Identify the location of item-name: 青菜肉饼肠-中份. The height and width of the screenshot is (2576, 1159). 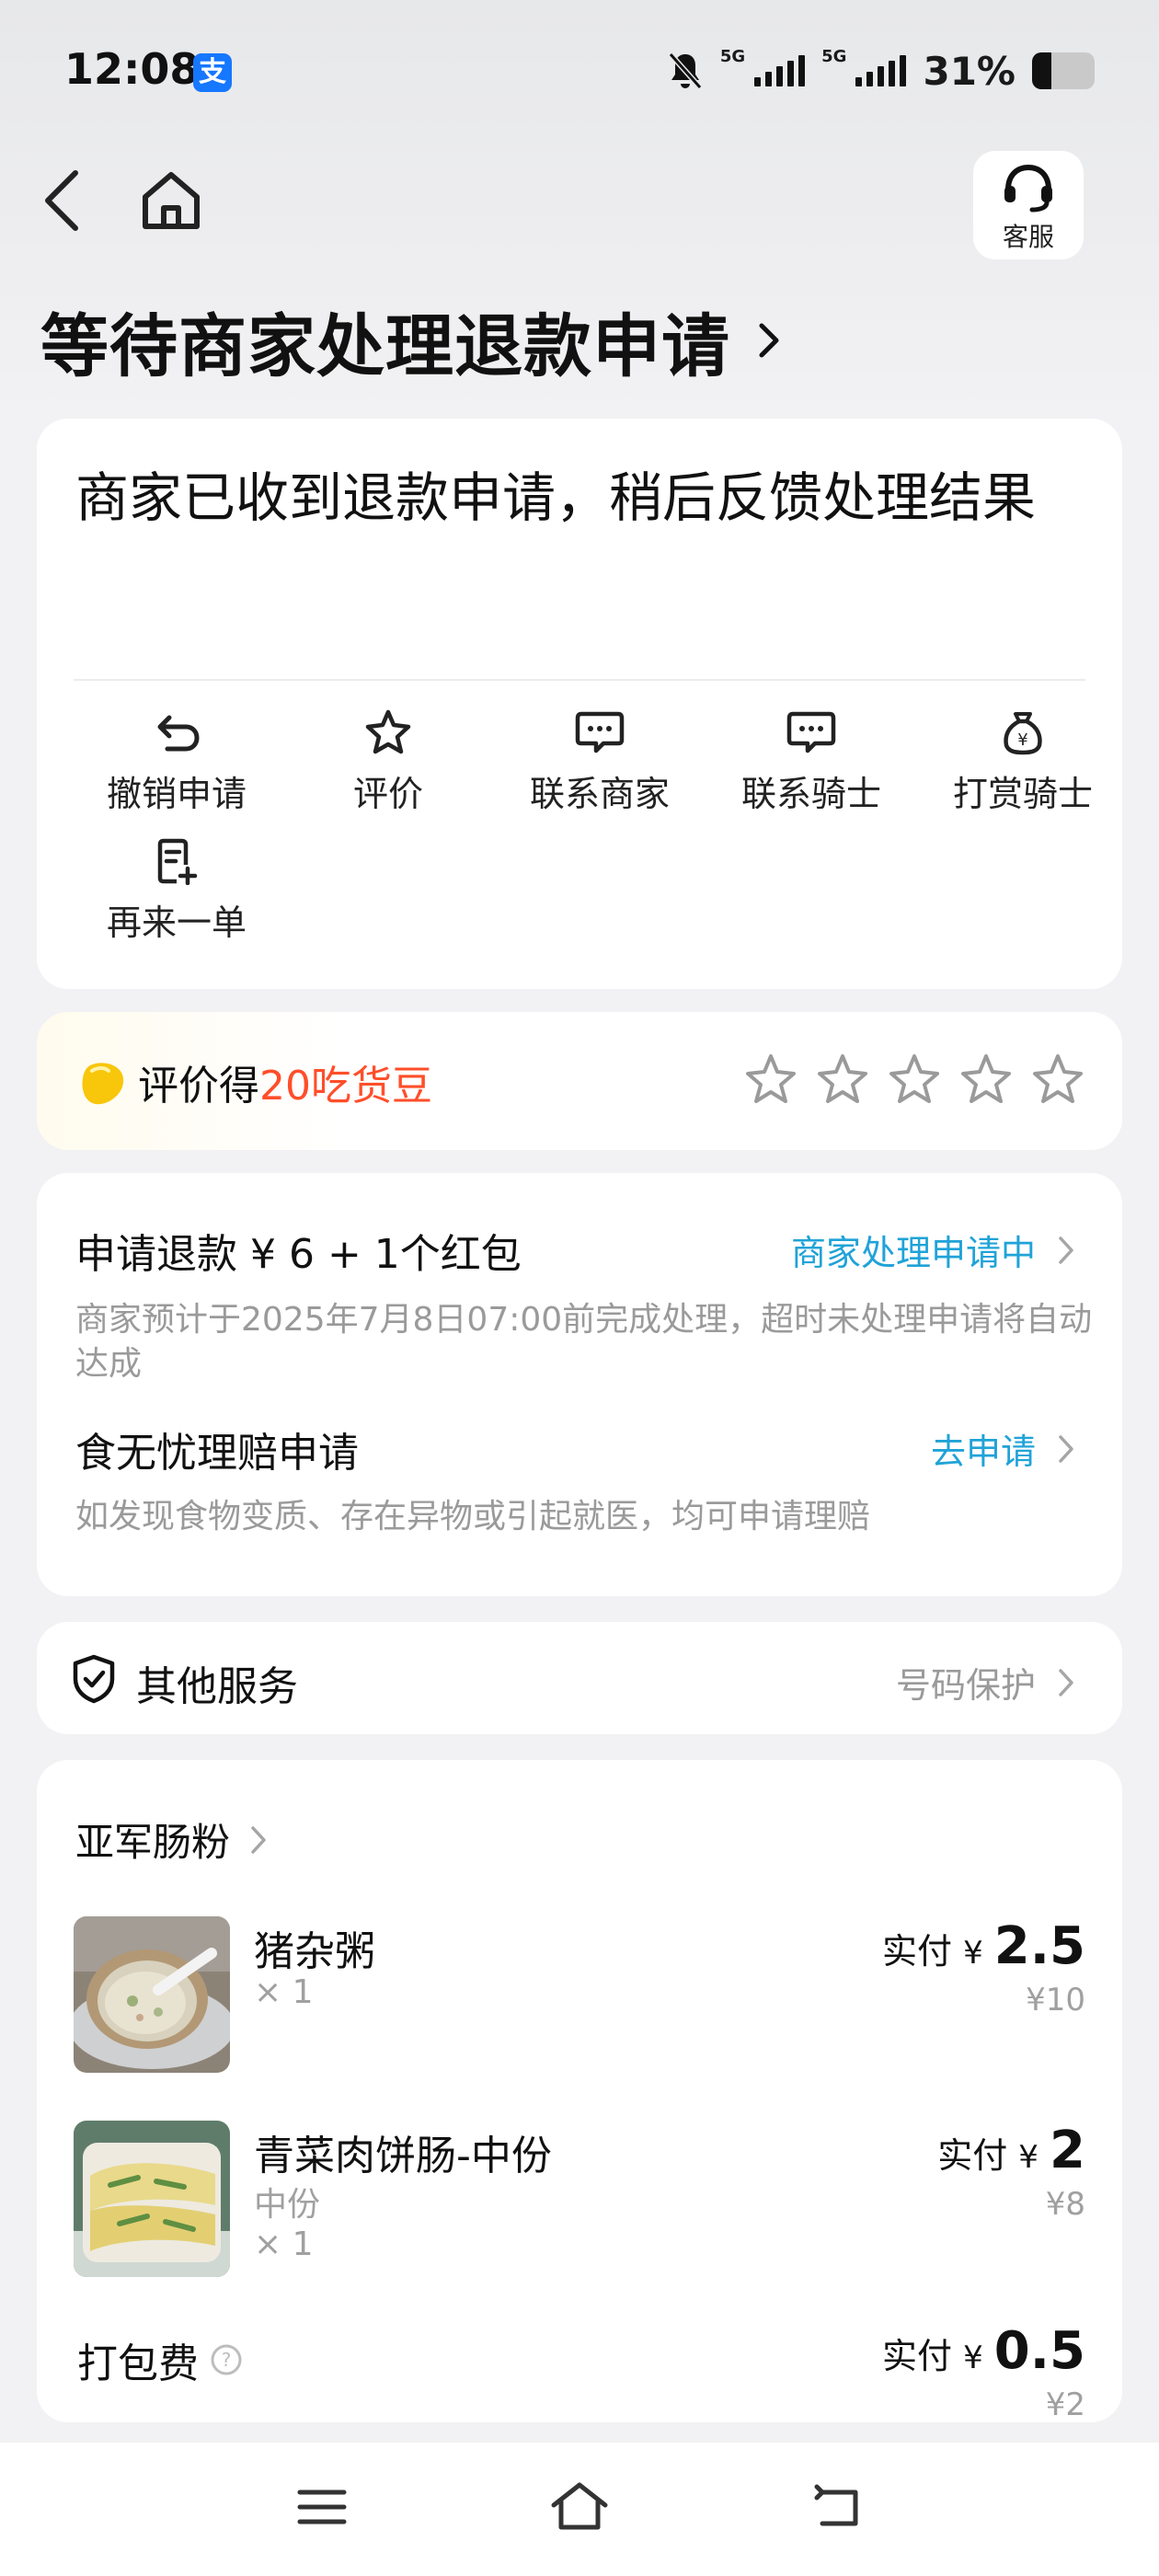
(403, 2156).